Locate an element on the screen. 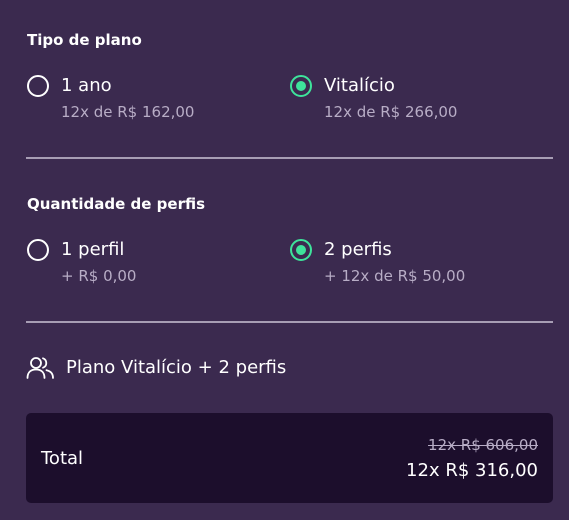  profile-option-label: 2 perfis is located at coordinates (358, 249).